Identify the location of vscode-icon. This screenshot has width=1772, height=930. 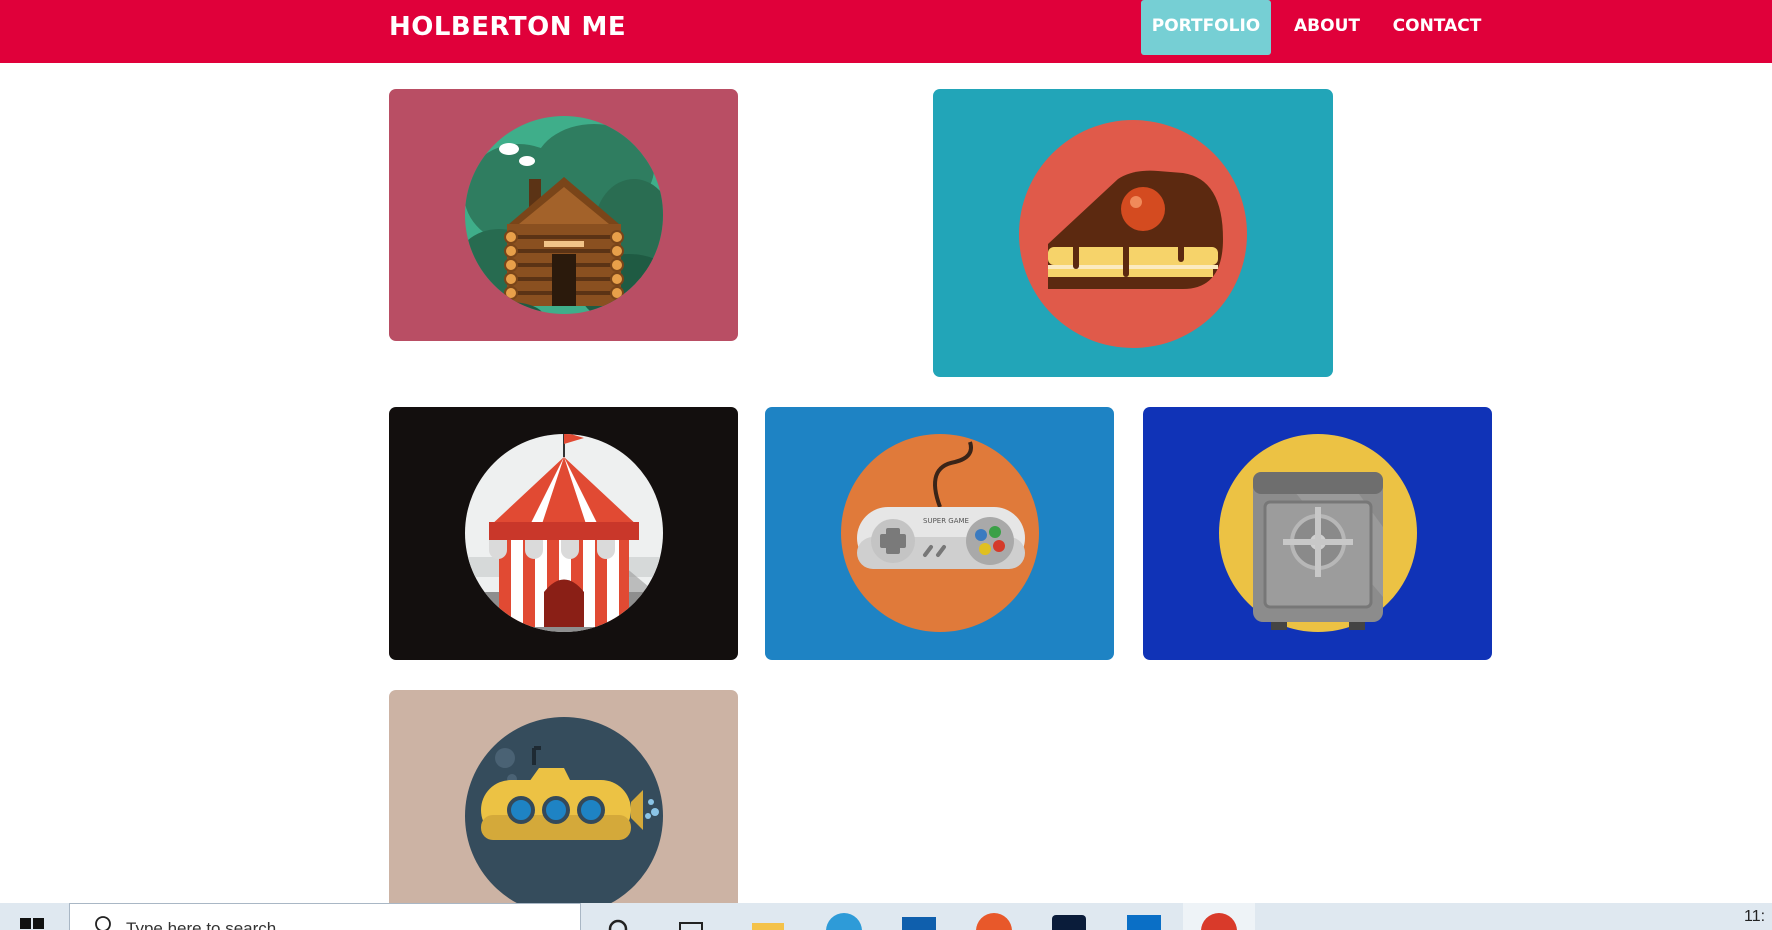
(1144, 922).